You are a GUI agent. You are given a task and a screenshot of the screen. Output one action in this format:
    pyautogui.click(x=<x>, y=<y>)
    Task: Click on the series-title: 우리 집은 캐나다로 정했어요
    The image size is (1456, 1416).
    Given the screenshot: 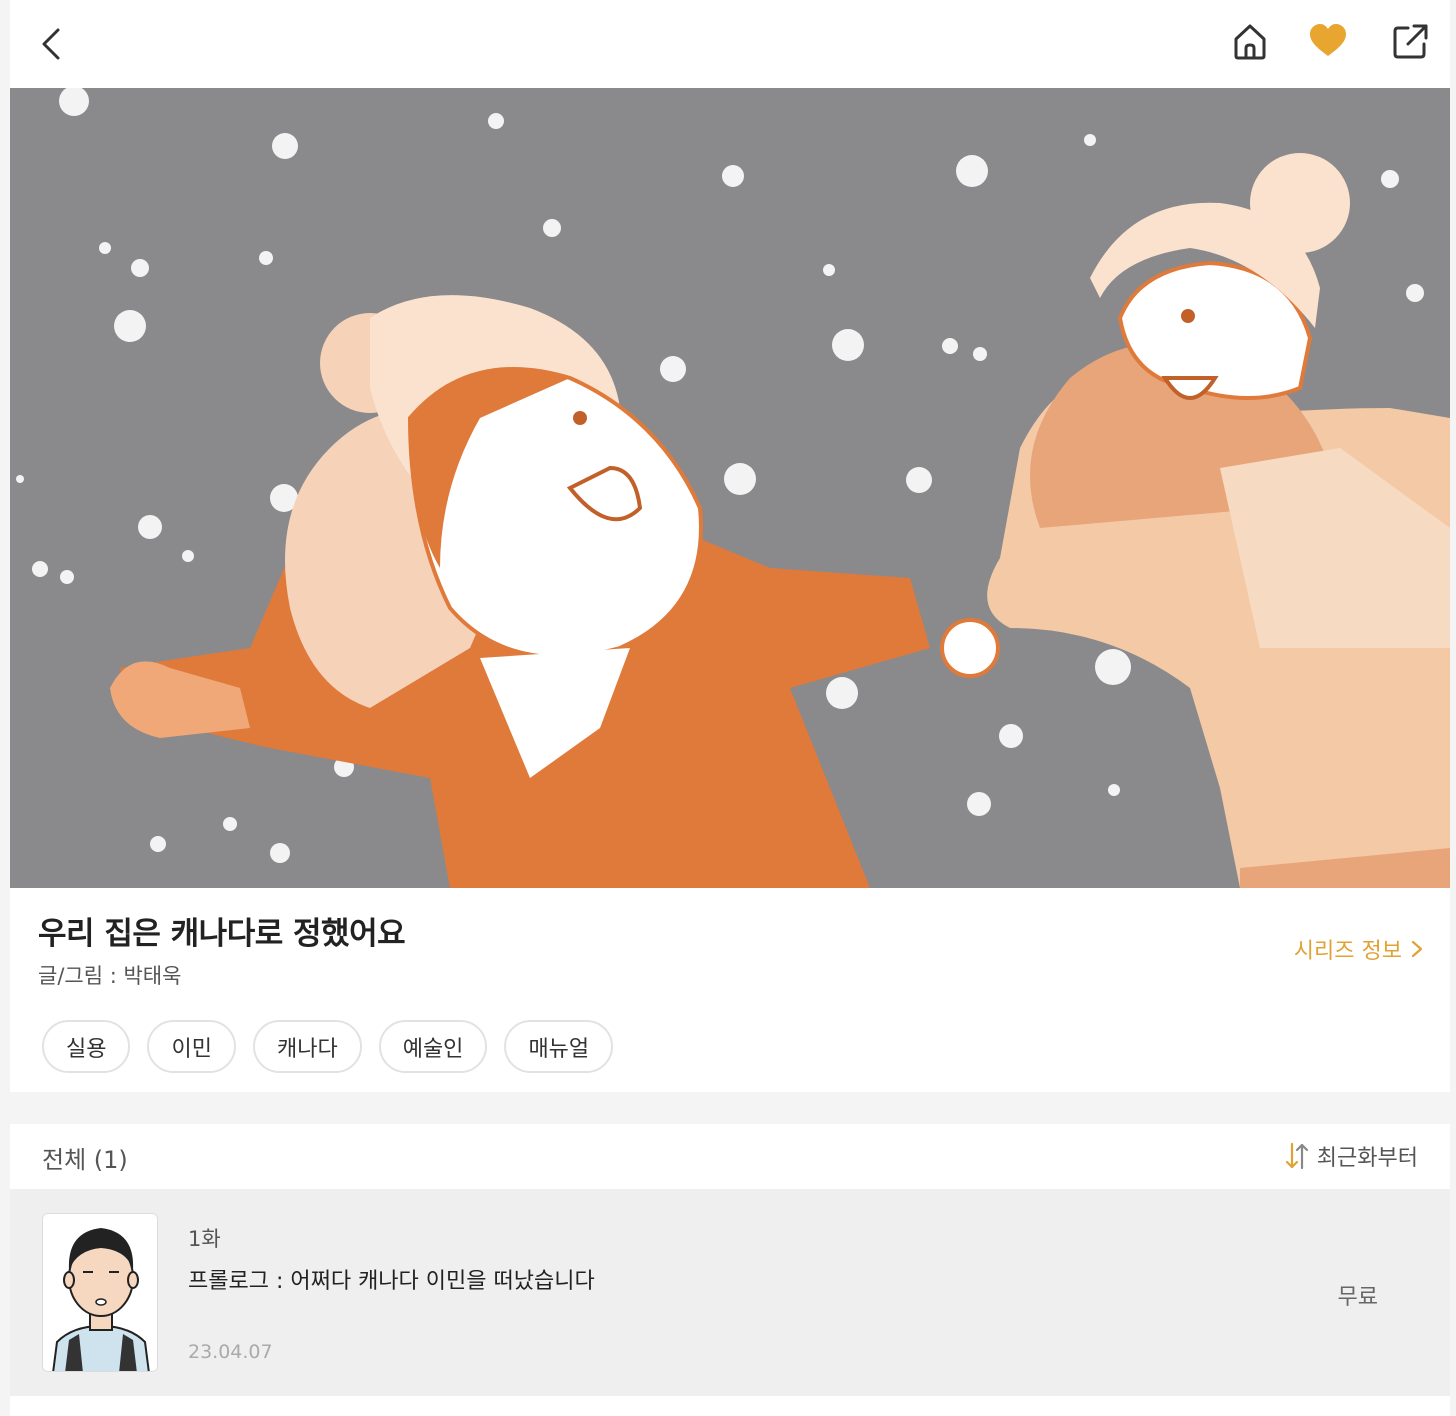 What is the action you would take?
    pyautogui.click(x=222, y=934)
    